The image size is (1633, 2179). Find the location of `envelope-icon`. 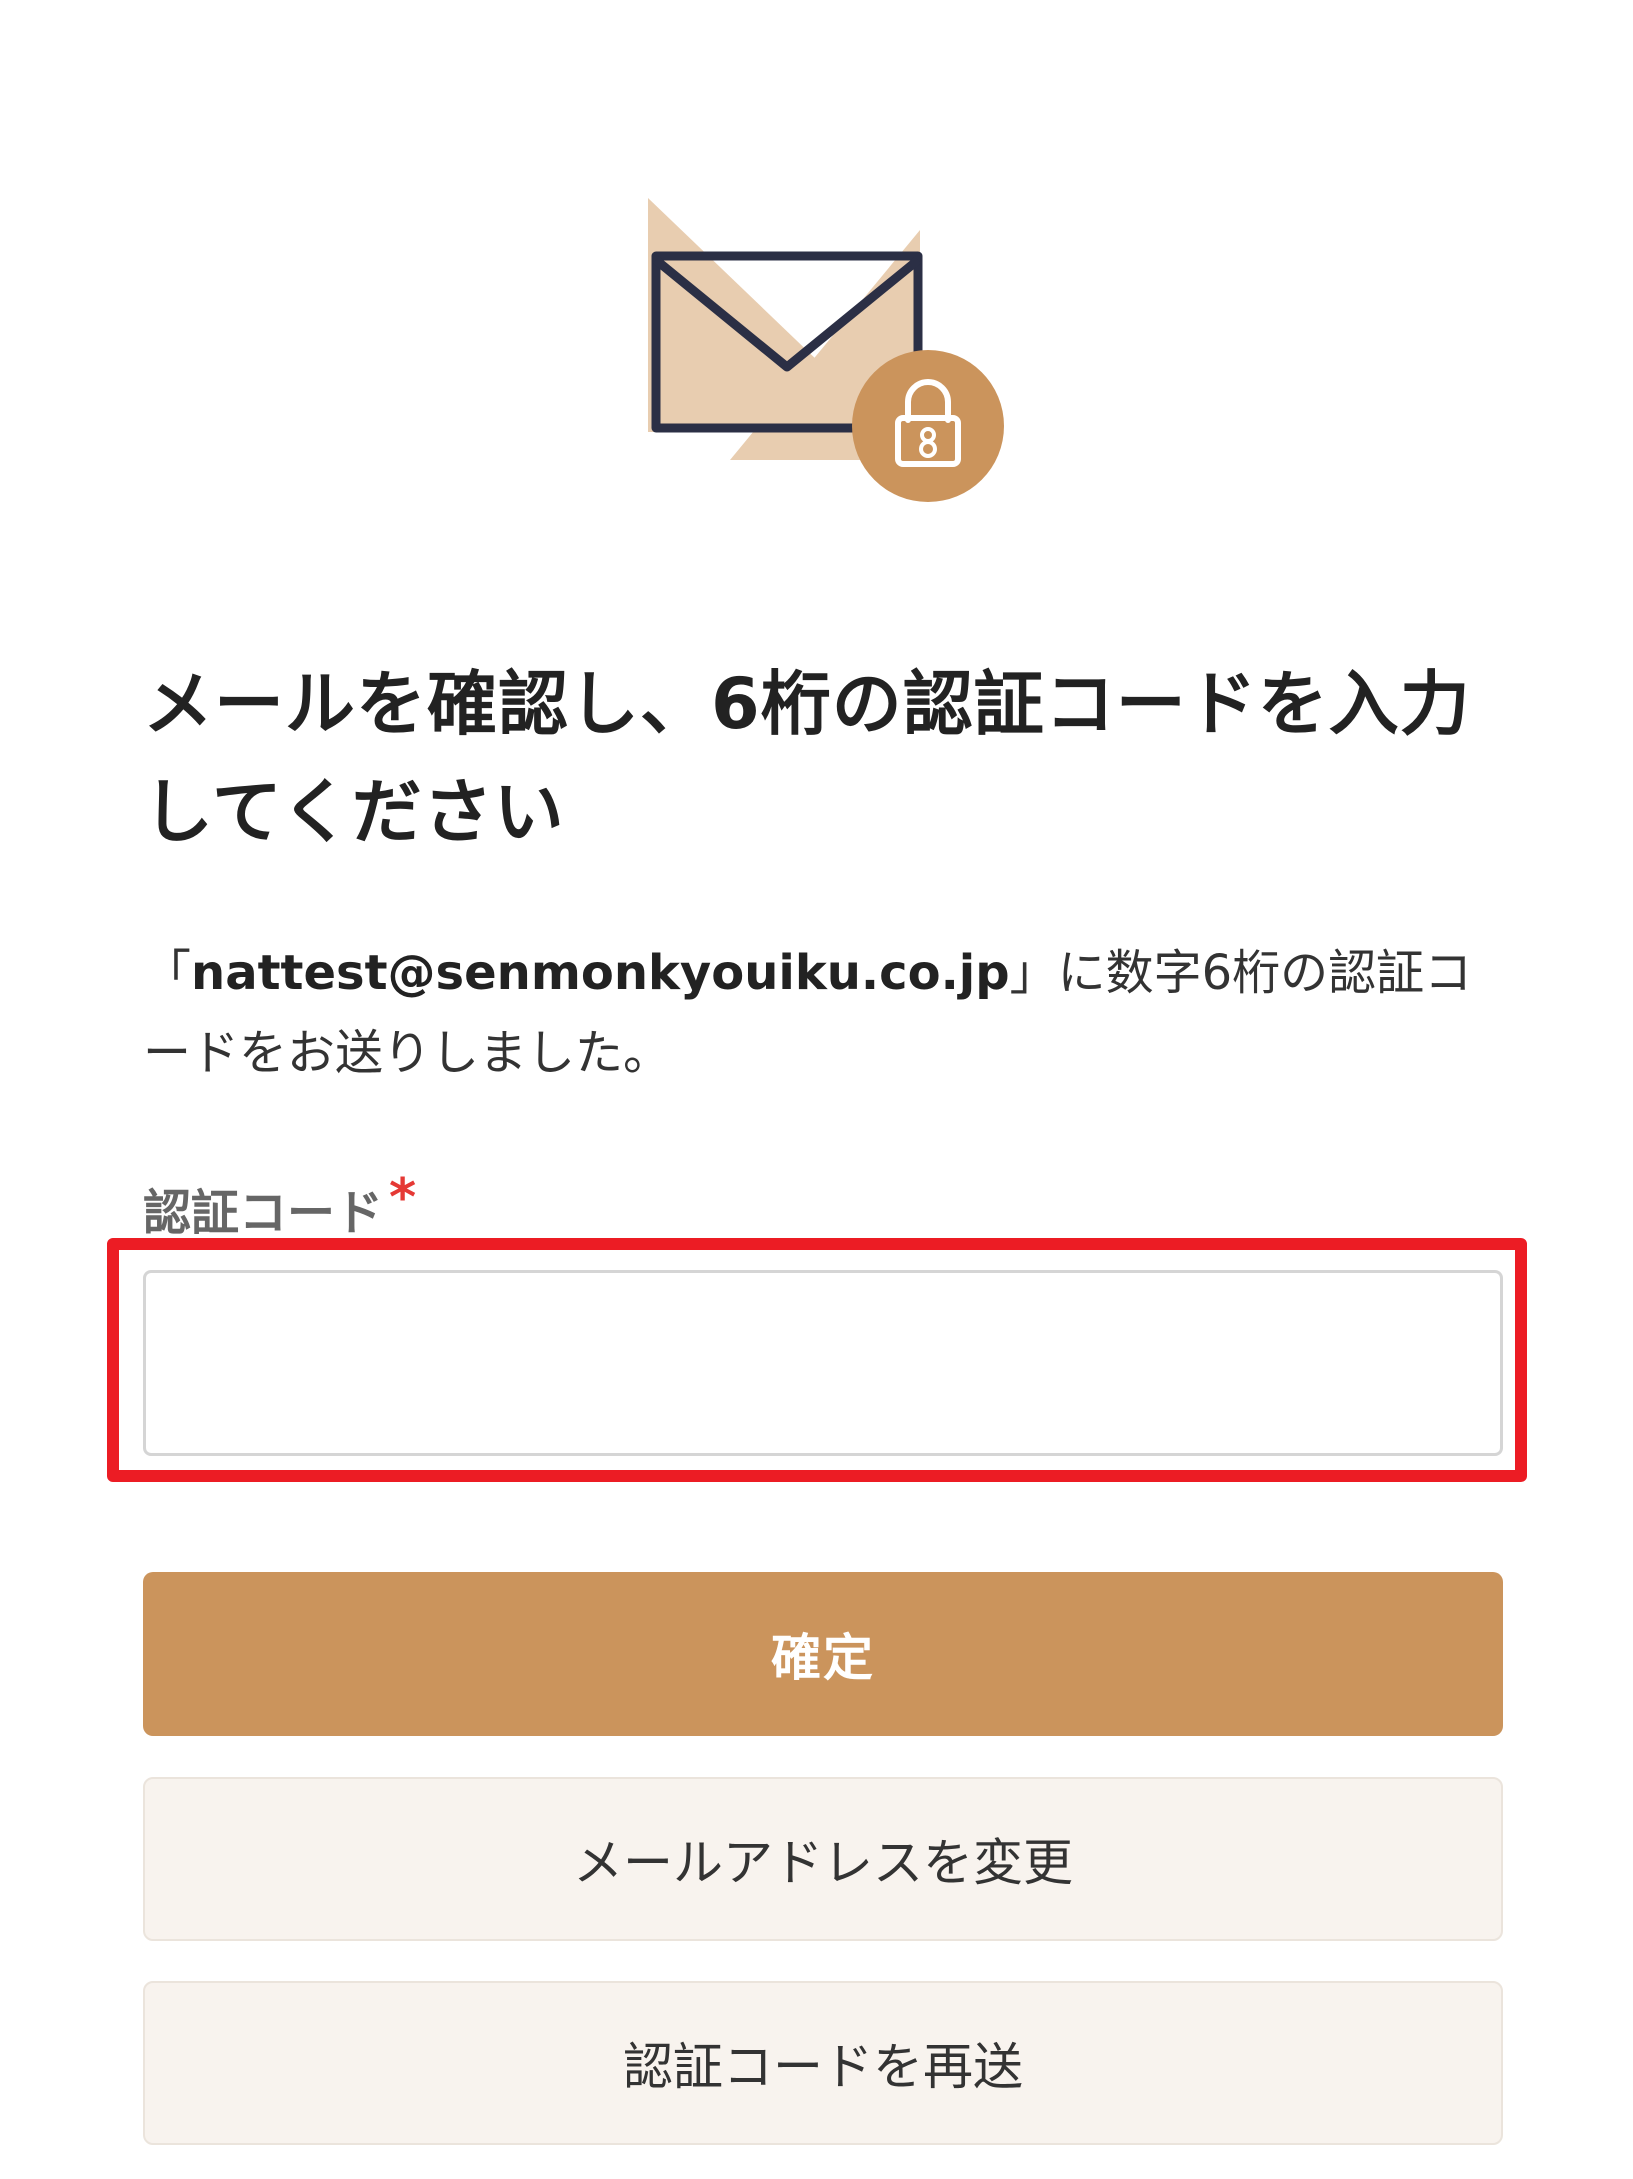

envelope-icon is located at coordinates (826, 350).